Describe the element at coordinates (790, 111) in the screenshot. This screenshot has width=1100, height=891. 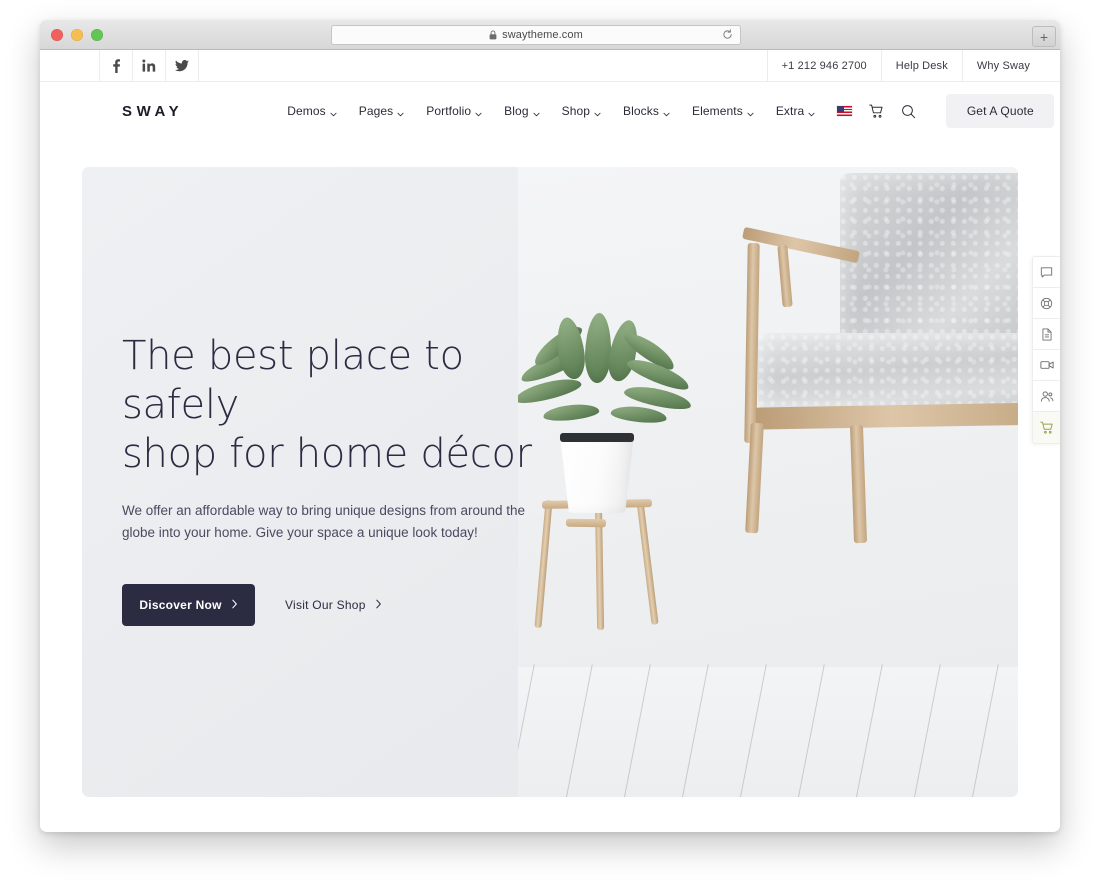
I see `nav-label: Extra` at that location.